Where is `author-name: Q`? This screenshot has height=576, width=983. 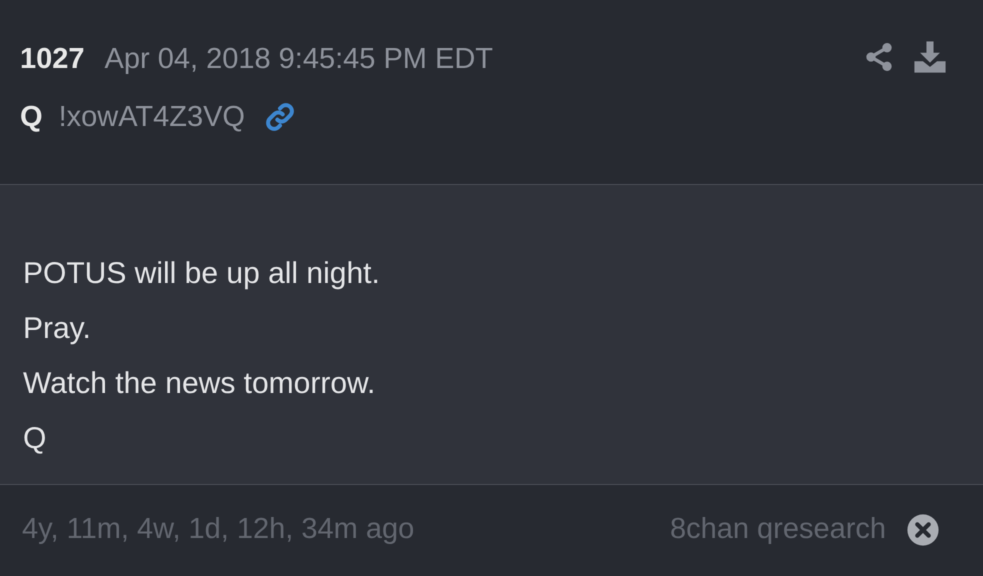 author-name: Q is located at coordinates (31, 117).